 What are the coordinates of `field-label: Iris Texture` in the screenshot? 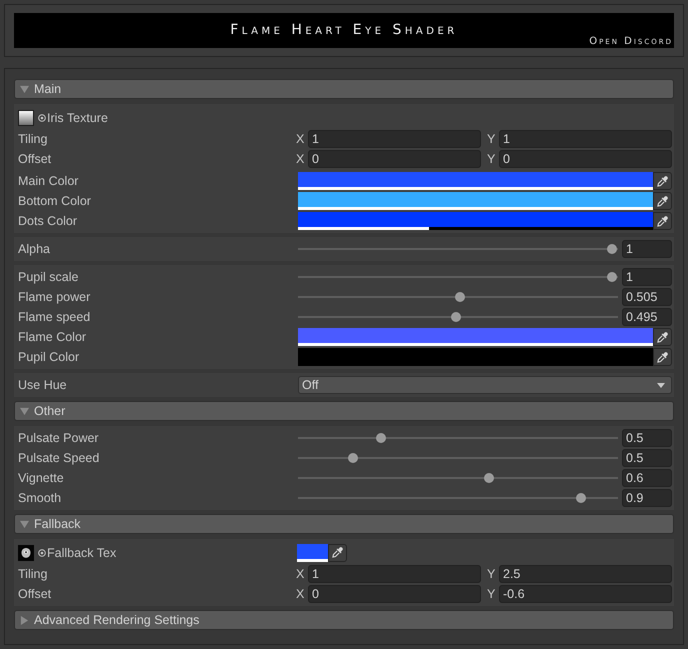 It's located at (77, 117).